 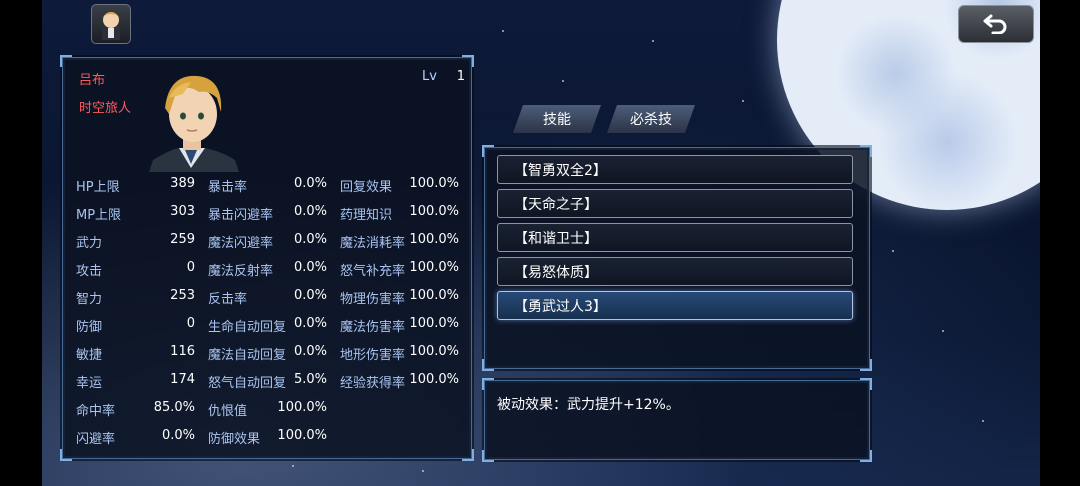 I want to click on stat-label: 反击率, so click(x=228, y=299).